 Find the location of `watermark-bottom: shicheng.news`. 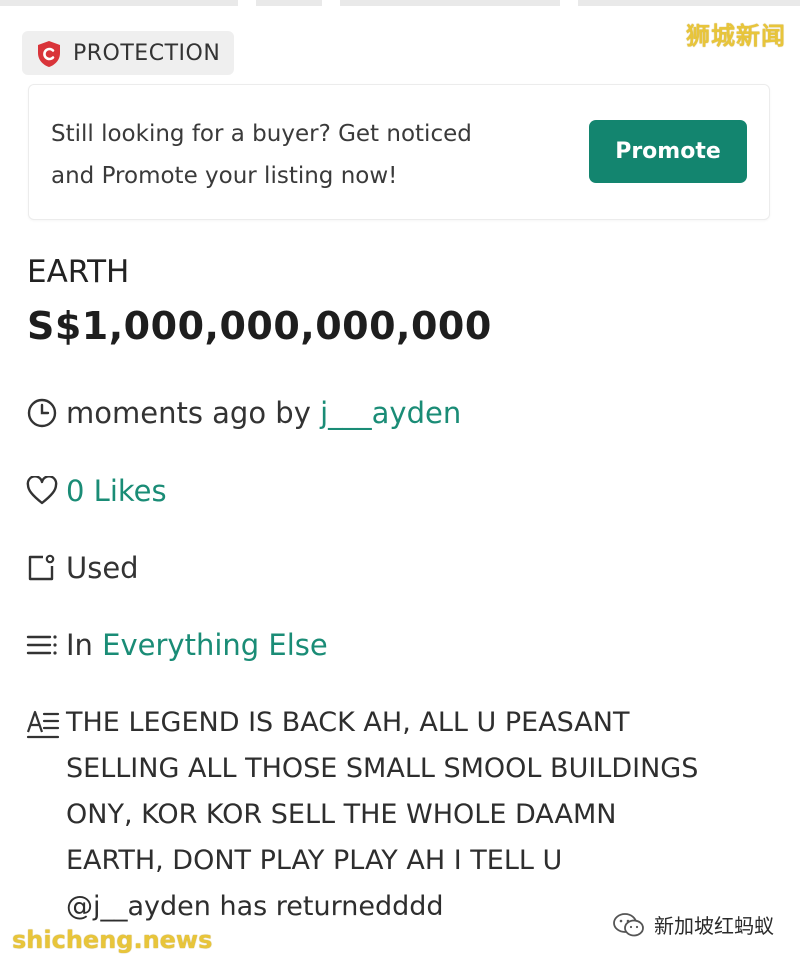

watermark-bottom: shicheng.news is located at coordinates (112, 940).